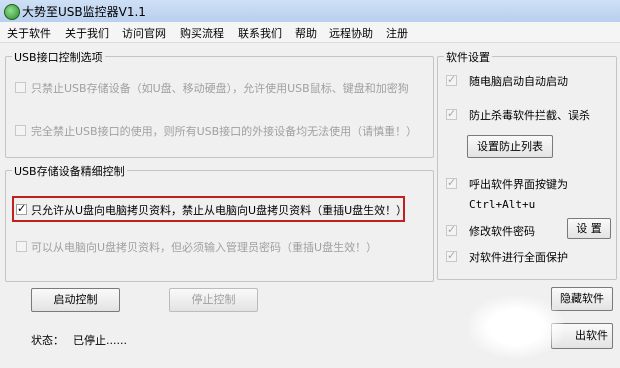 This screenshot has width=620, height=368. Describe the element at coordinates (310, 11) in the screenshot. I see `title-bar: 大势至USB监控器V1.1` at that location.